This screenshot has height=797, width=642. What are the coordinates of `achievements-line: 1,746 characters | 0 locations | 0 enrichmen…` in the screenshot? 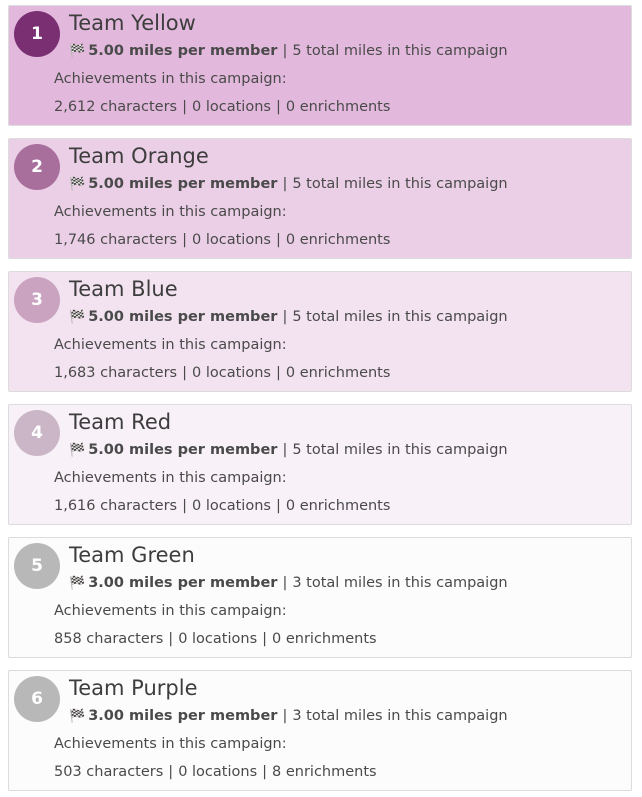 It's located at (222, 240).